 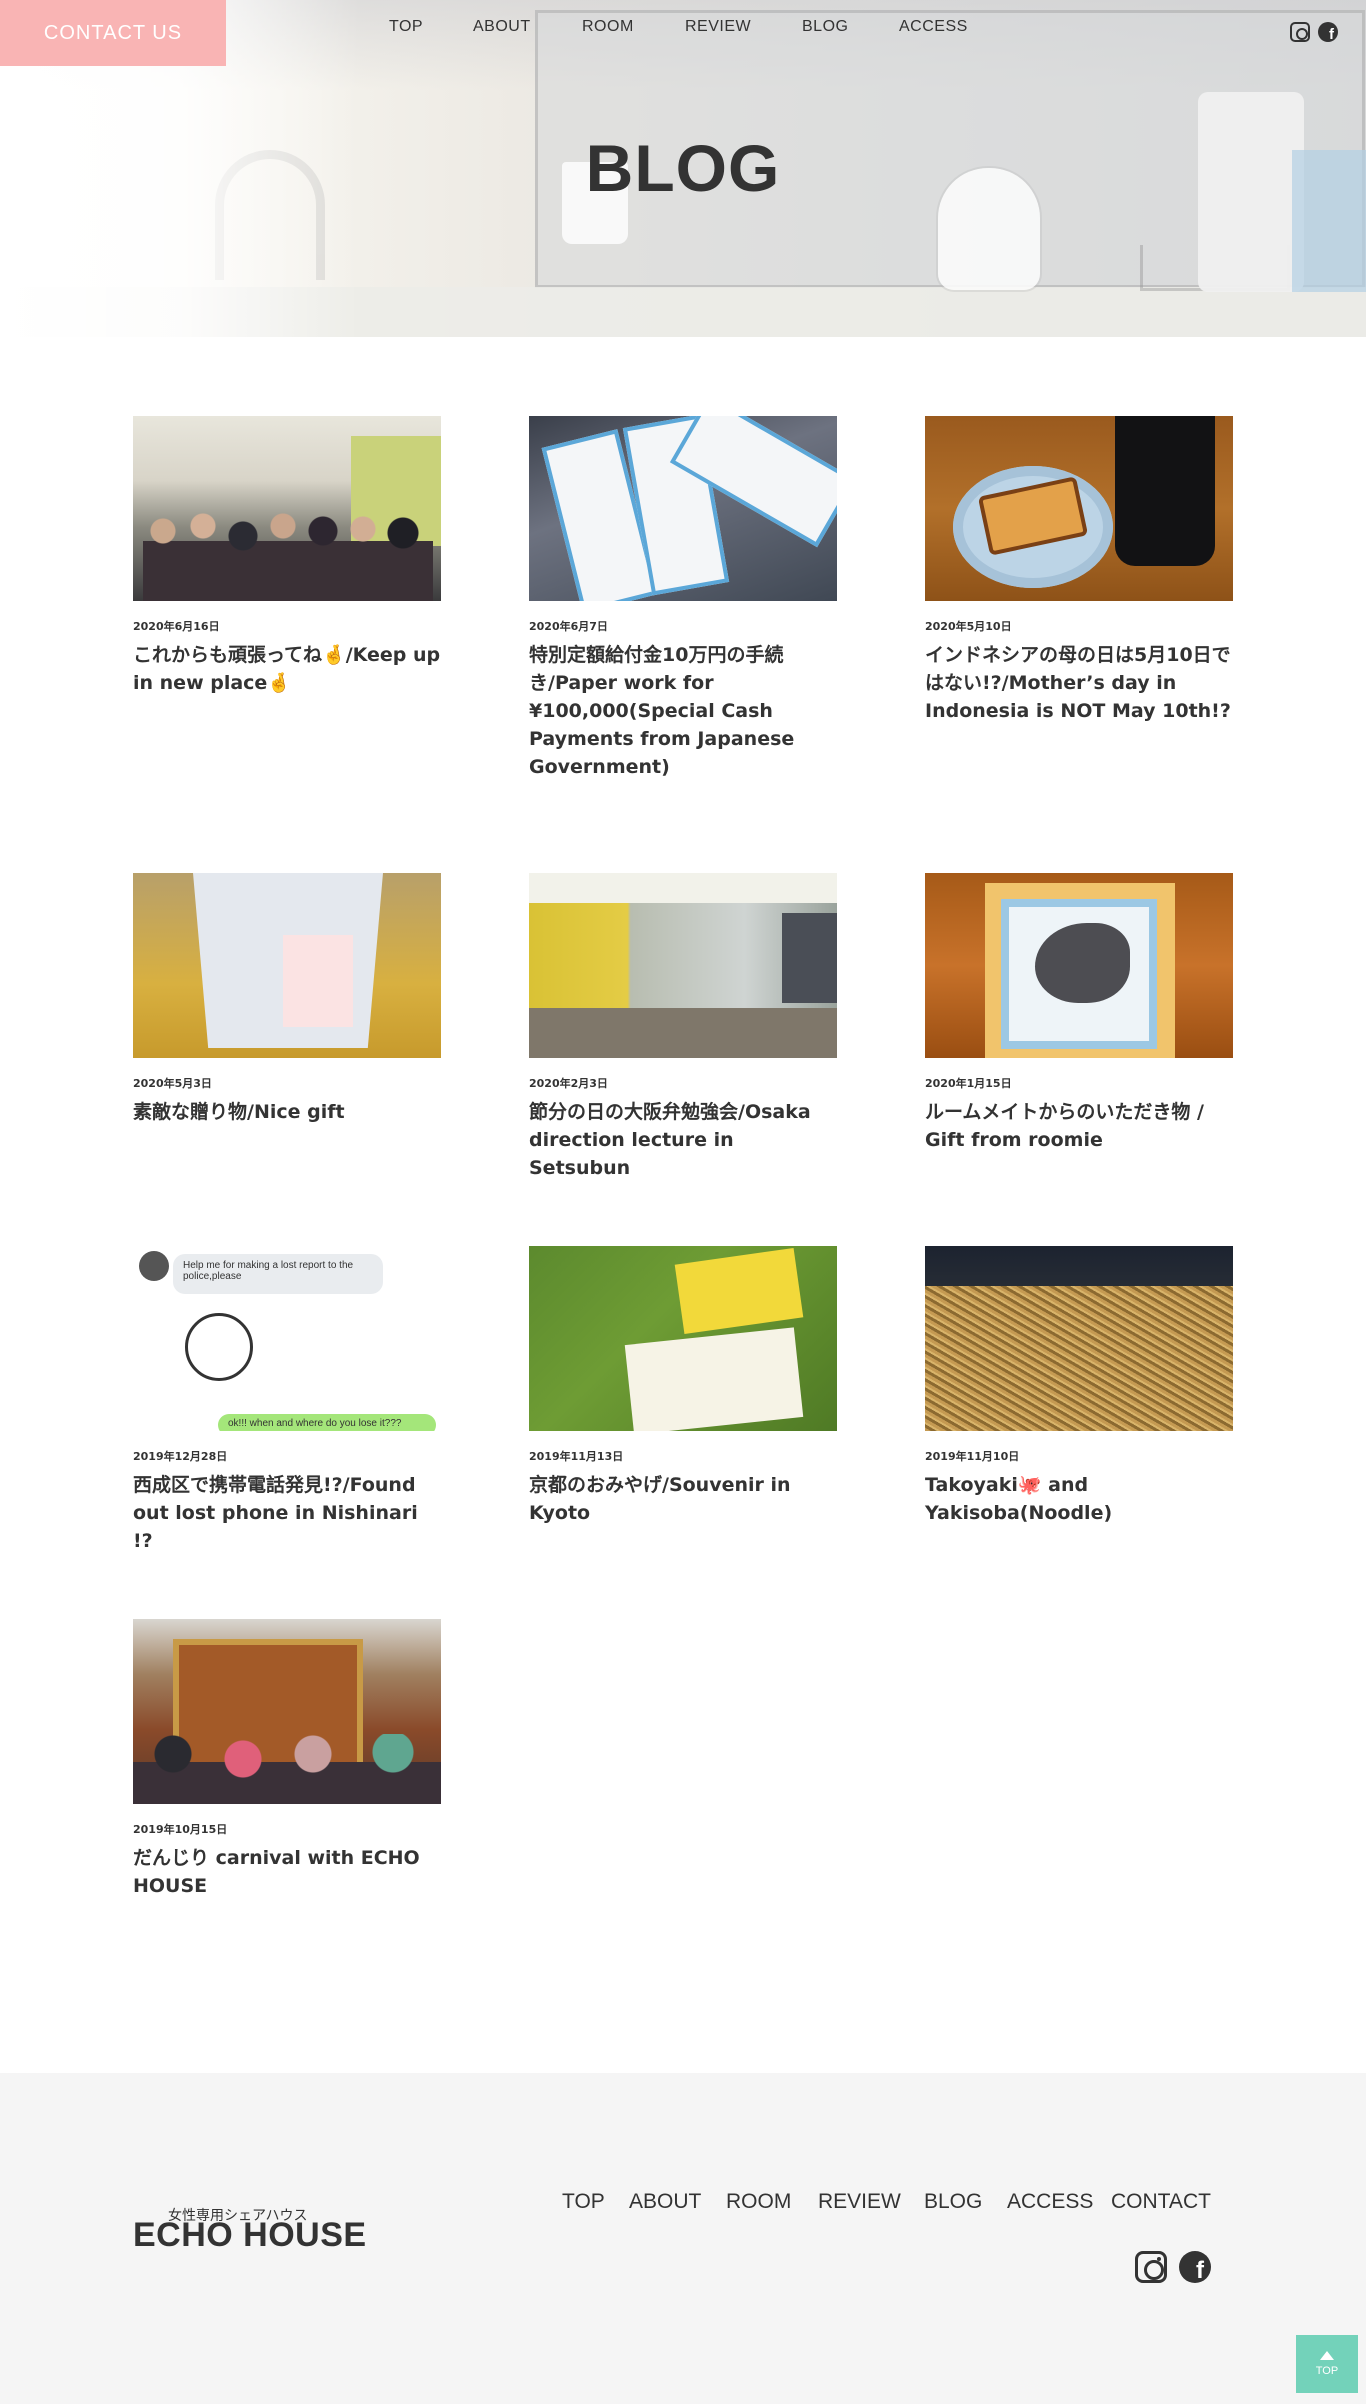 I want to click on footer-nav-blog: BLOG, so click(x=953, y=2202).